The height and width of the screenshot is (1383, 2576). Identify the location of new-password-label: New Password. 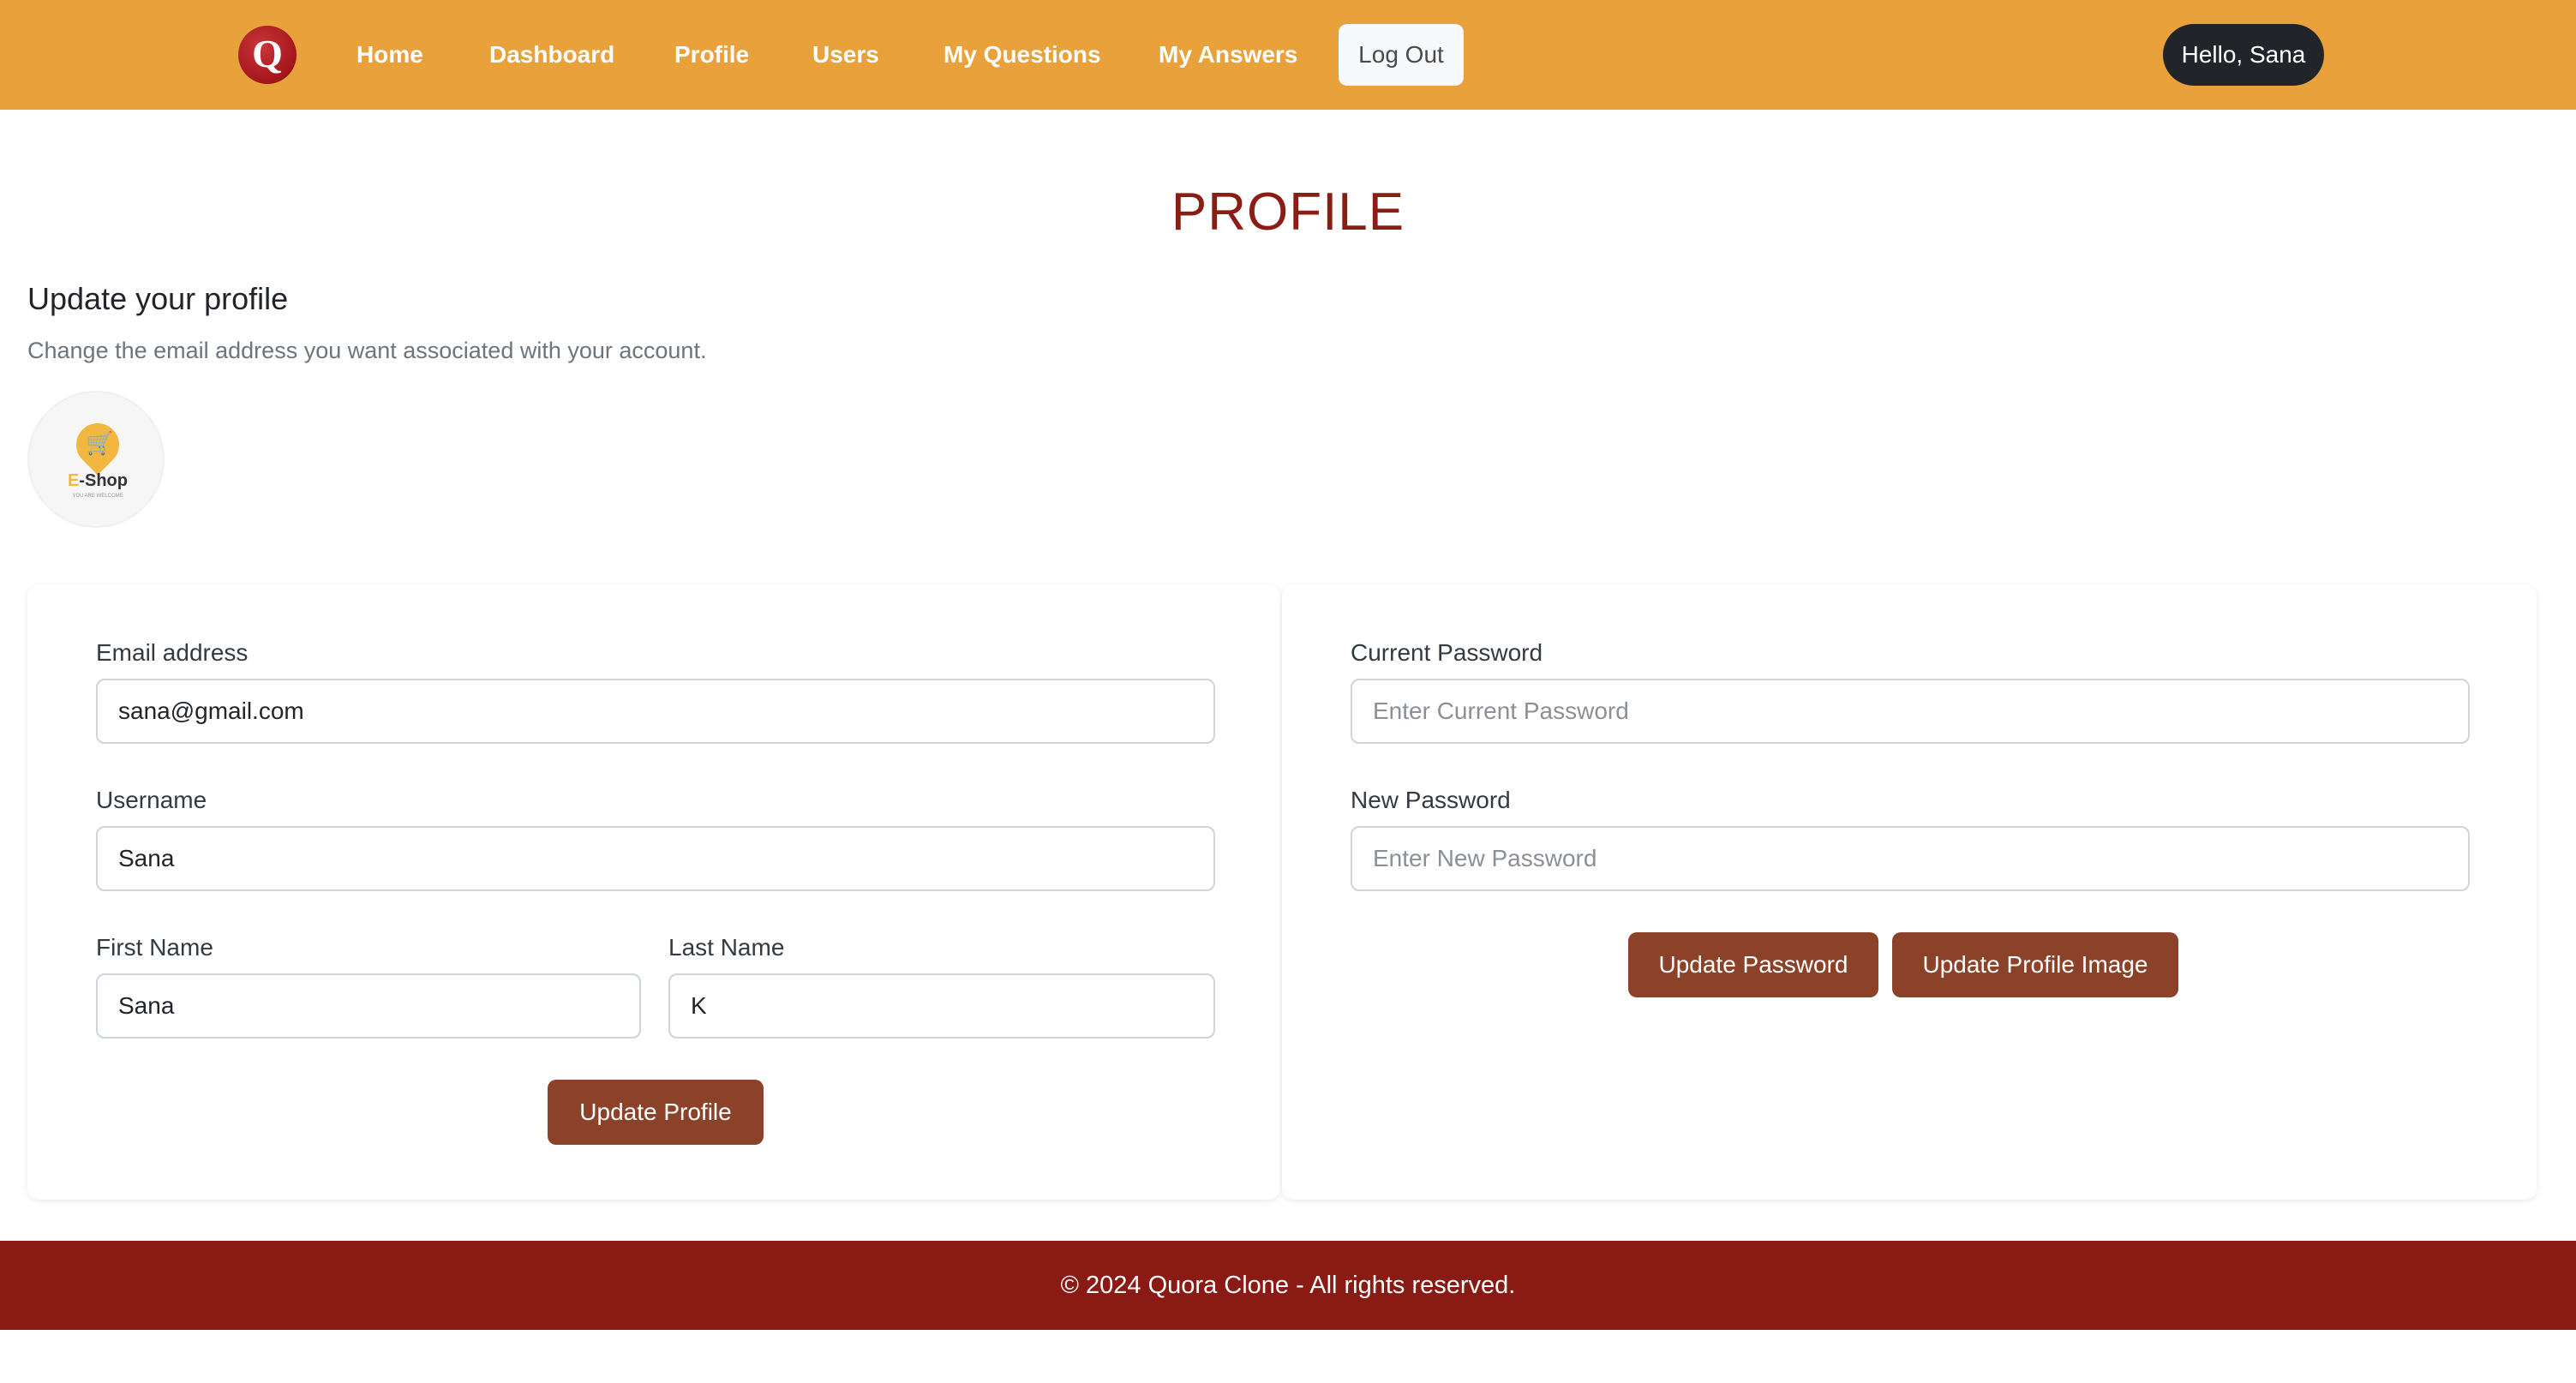
(1431, 800).